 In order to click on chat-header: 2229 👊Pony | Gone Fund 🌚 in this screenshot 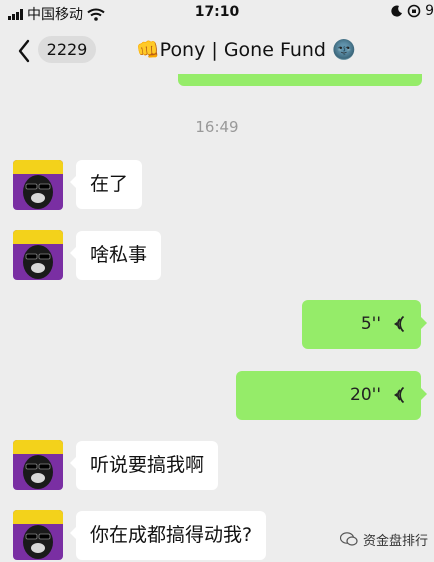, I will do `click(217, 51)`.